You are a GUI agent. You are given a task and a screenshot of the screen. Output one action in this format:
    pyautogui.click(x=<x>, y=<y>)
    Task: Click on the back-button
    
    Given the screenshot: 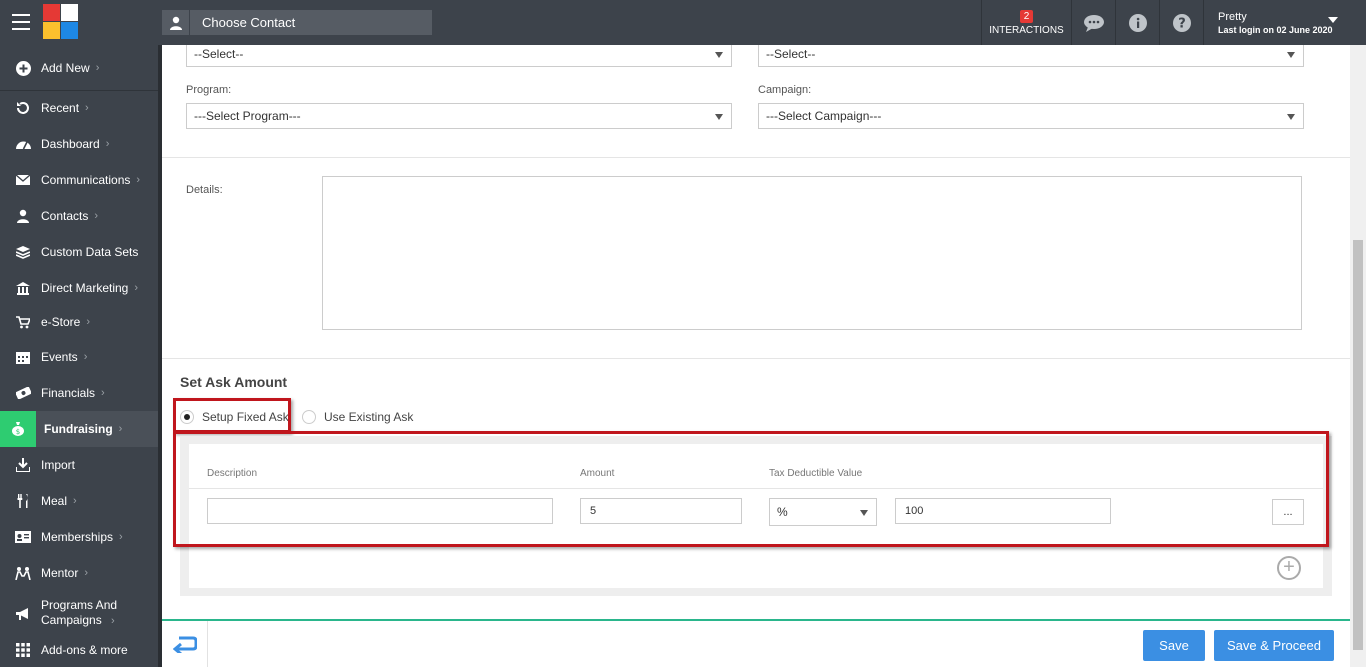 What is the action you would take?
    pyautogui.click(x=185, y=644)
    